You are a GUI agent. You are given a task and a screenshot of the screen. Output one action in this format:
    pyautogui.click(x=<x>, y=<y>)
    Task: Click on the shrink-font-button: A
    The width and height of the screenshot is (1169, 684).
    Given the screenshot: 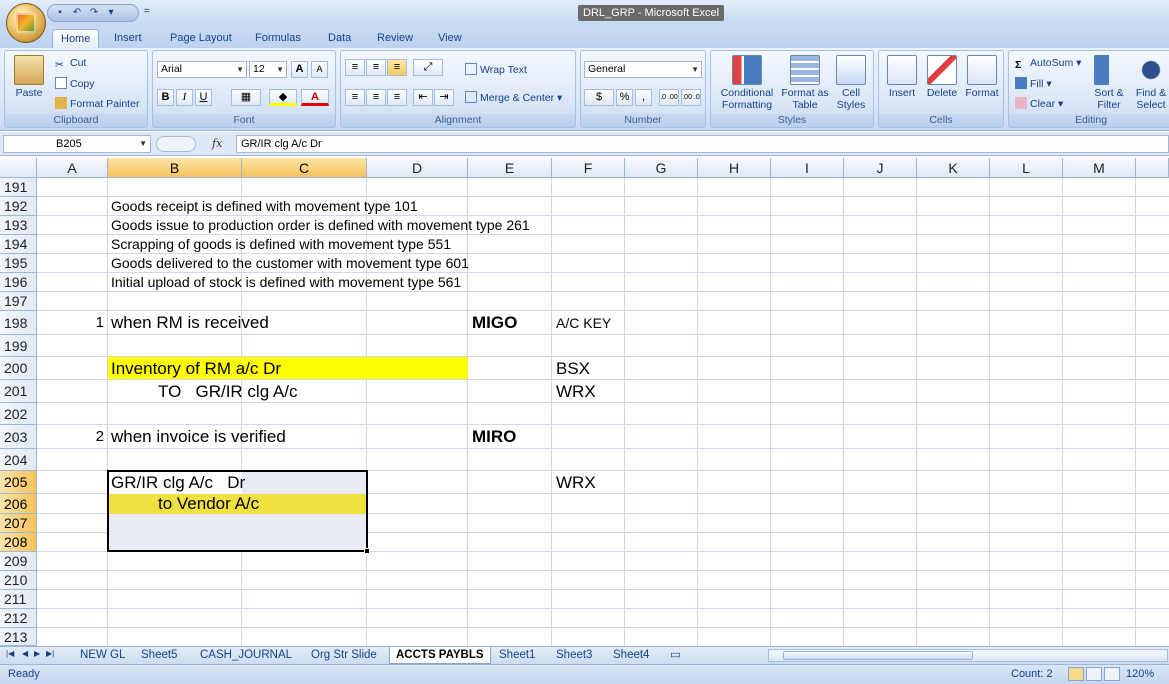 What is the action you would take?
    pyautogui.click(x=319, y=69)
    